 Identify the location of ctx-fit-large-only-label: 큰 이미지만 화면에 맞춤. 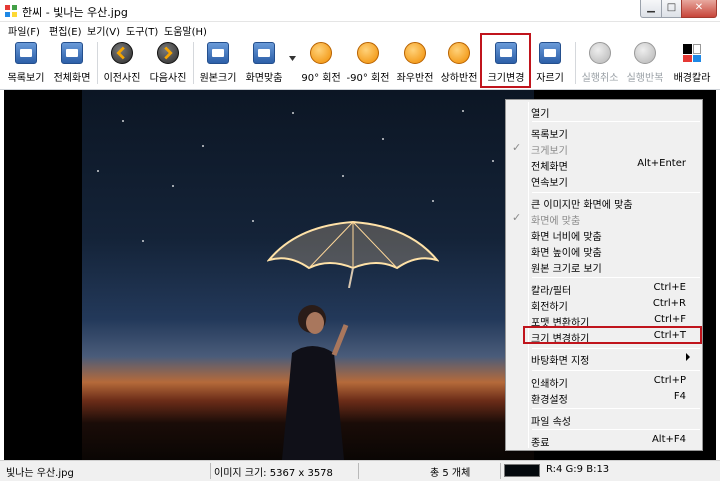
(582, 205).